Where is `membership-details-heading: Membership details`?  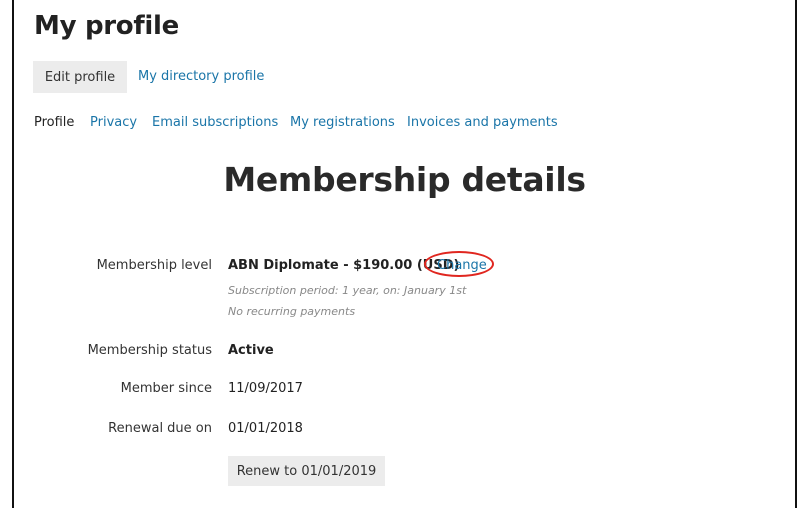
membership-details-heading: Membership details is located at coordinates (404, 179).